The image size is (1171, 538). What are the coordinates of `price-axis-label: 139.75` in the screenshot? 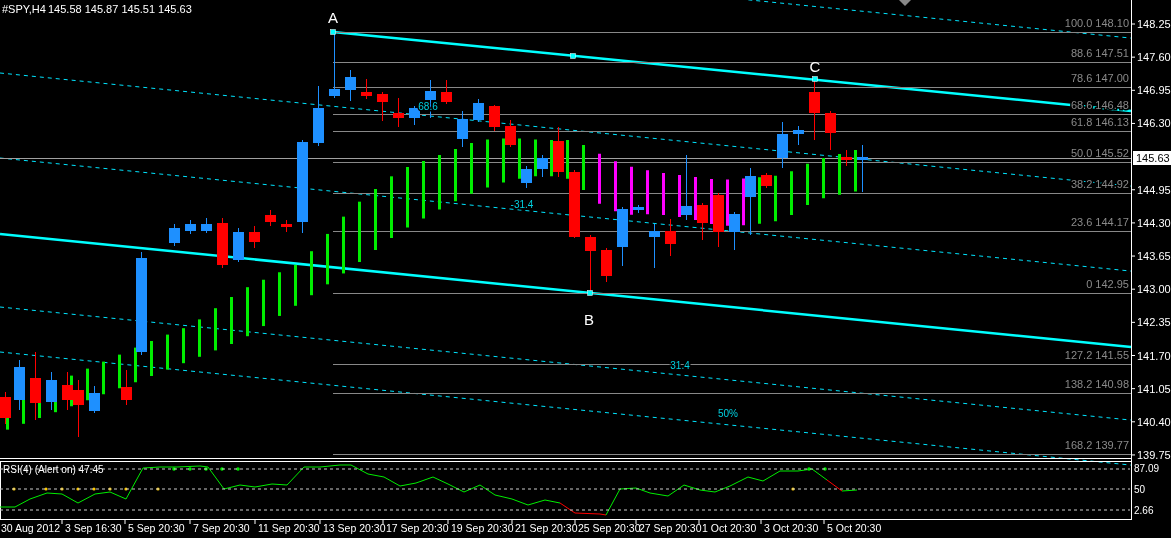 It's located at (1154, 454).